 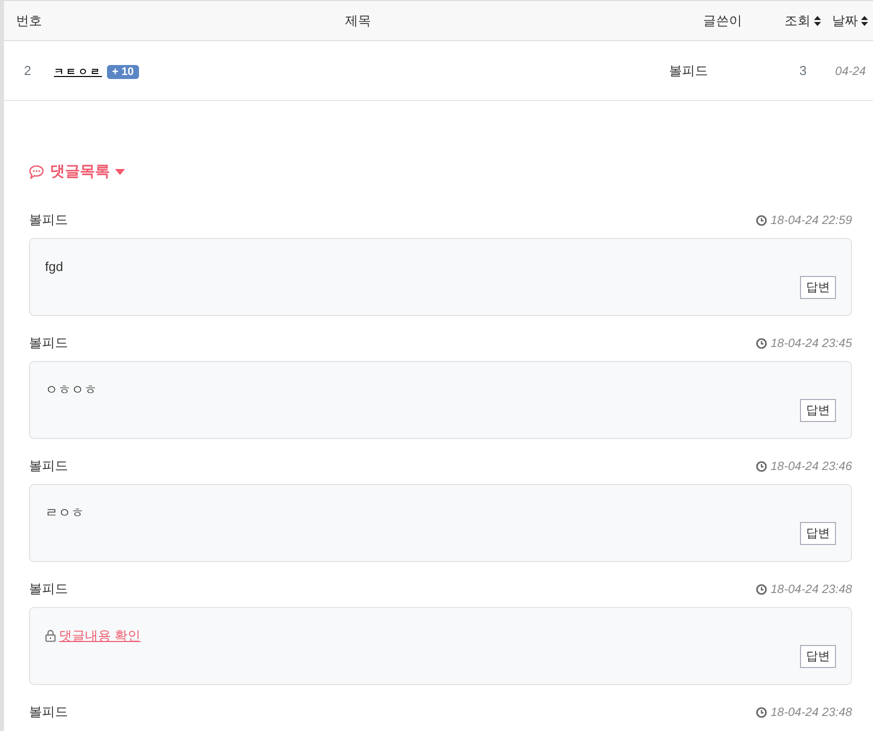 What do you see at coordinates (850, 20) in the screenshot?
I see `column-header: 날짜` at bounding box center [850, 20].